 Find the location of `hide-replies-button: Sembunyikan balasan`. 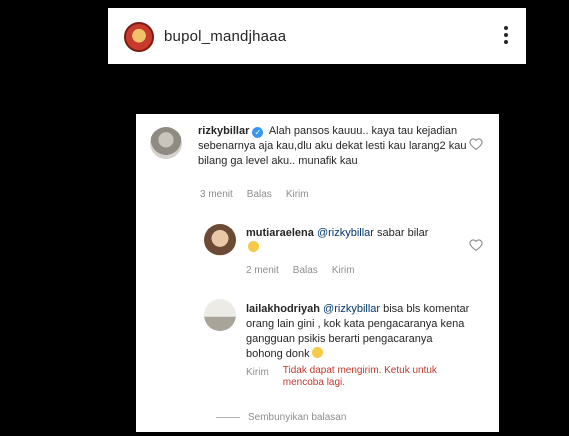

hide-replies-button: Sembunyikan balasan is located at coordinates (281, 417).